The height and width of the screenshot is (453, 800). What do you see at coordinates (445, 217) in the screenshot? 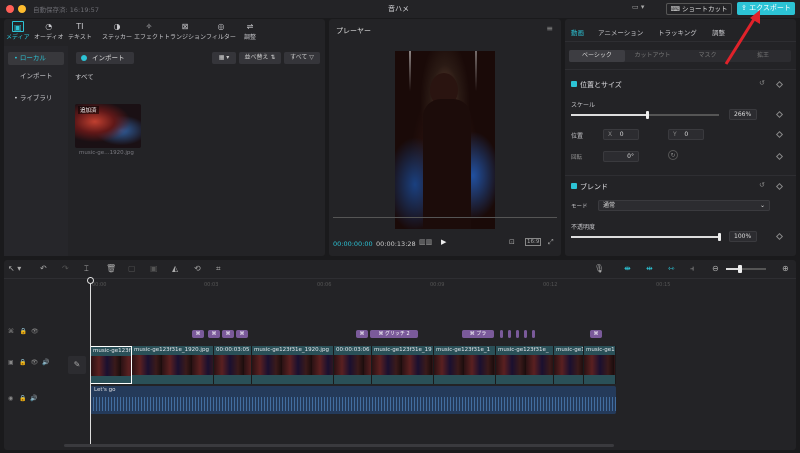
I see `preview-scrubber` at bounding box center [445, 217].